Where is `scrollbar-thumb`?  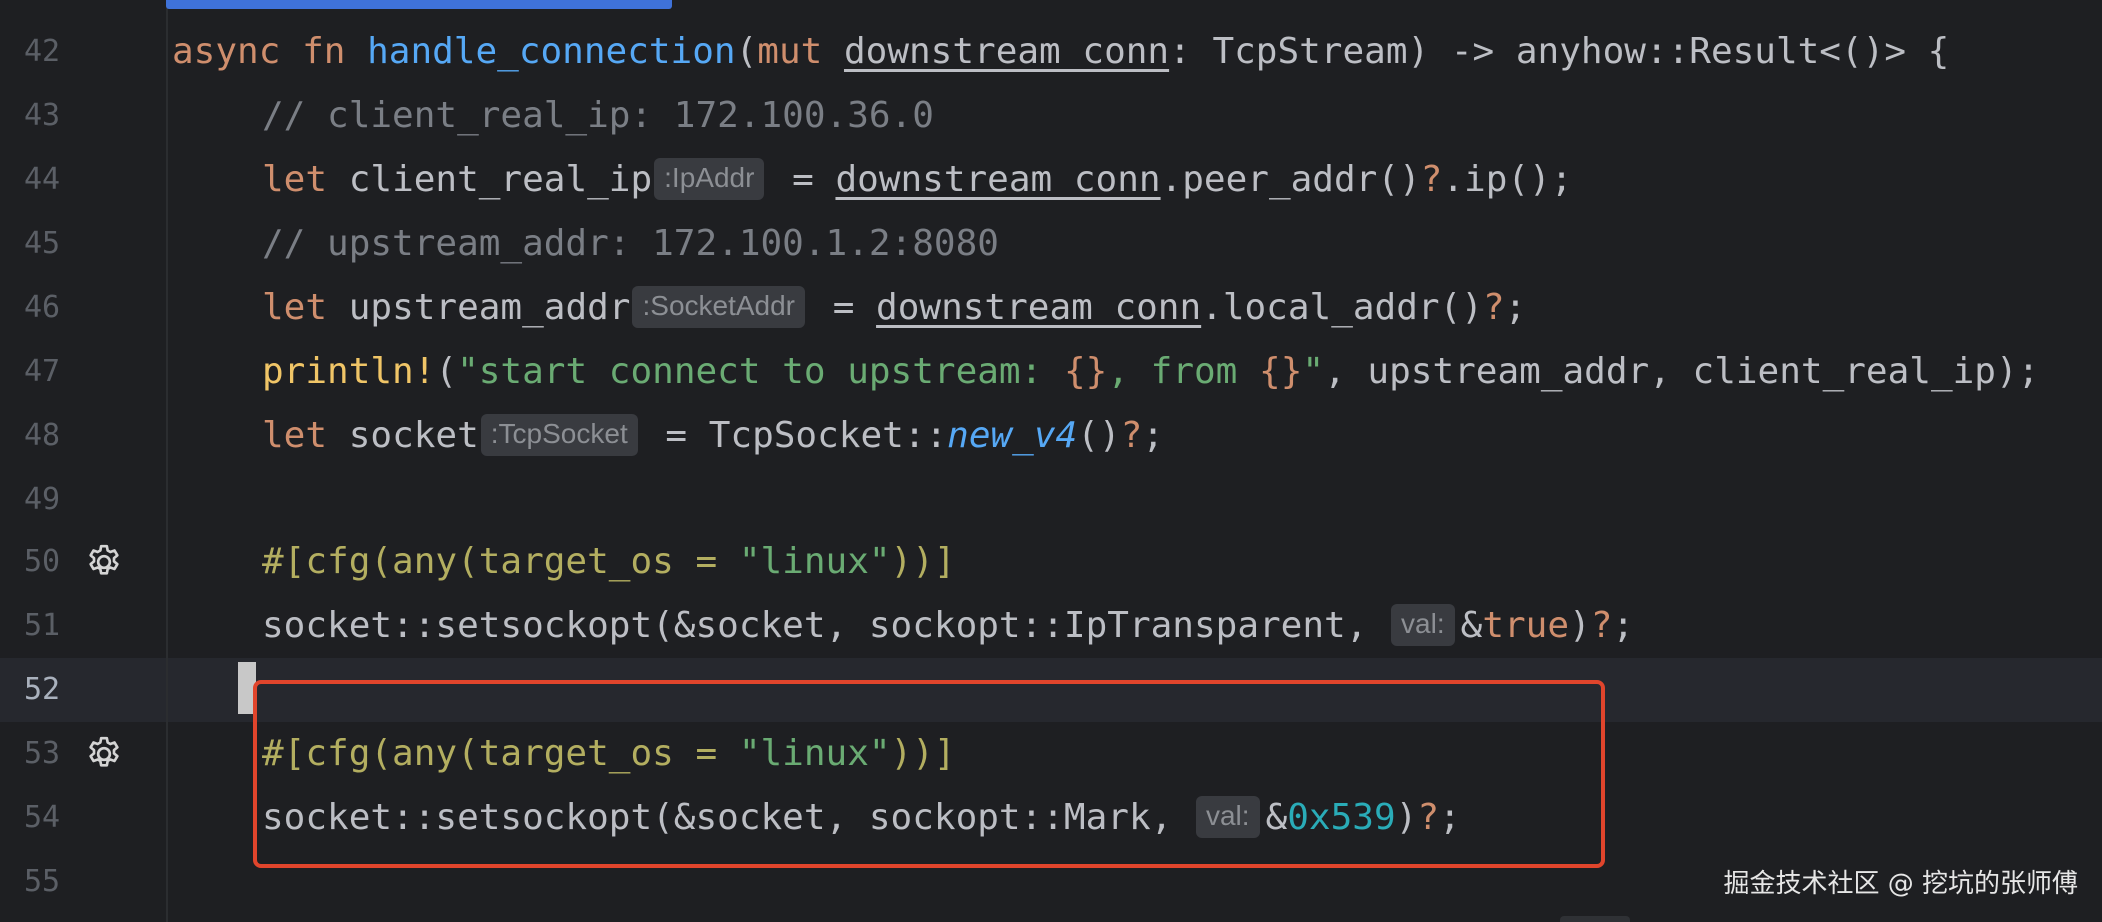
scrollbar-thumb is located at coordinates (1595, 919).